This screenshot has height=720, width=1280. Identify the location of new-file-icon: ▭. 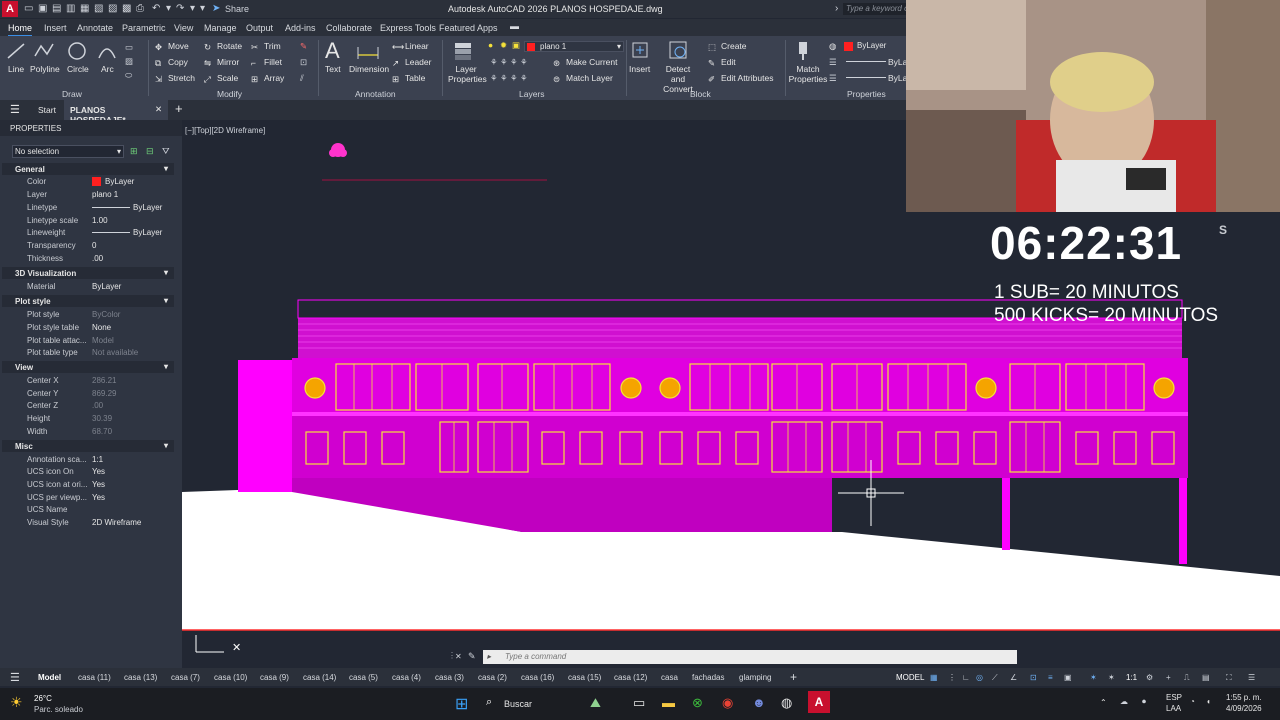
(28, 8).